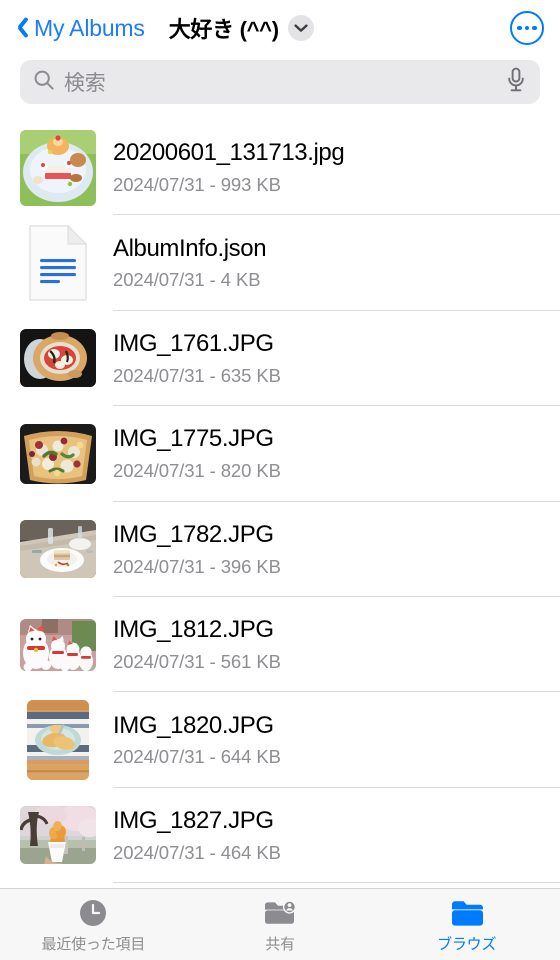 The height and width of the screenshot is (960, 560). I want to click on chevron-left-icon, so click(20, 28).